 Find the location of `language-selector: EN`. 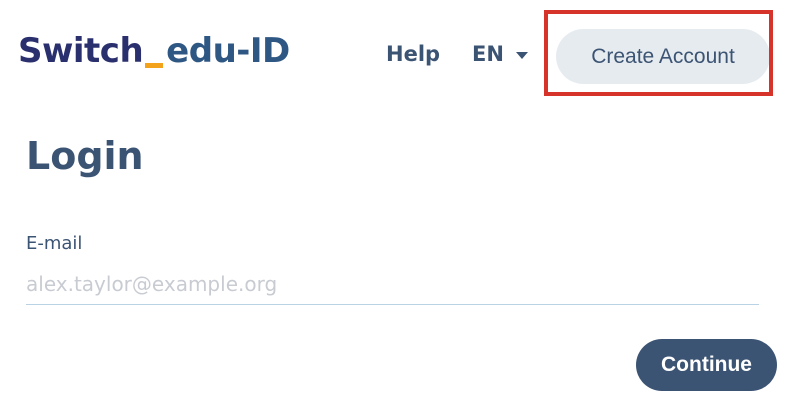

language-selector: EN is located at coordinates (500, 54).